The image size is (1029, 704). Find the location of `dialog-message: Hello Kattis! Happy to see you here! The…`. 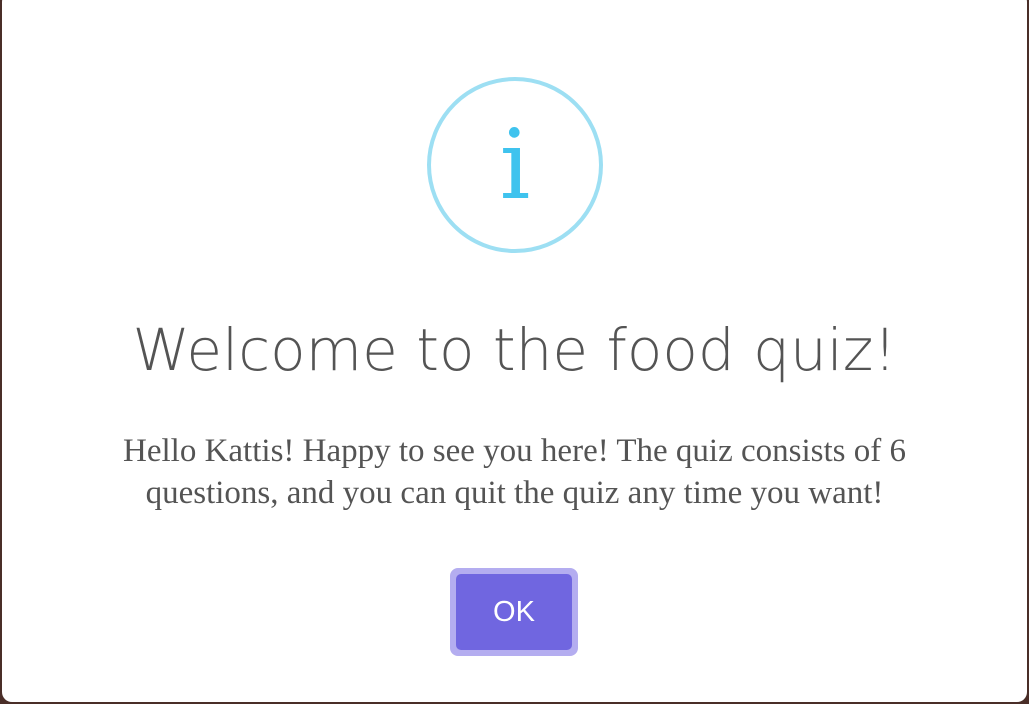

dialog-message: Hello Kattis! Happy to see you here! The… is located at coordinates (514, 472).